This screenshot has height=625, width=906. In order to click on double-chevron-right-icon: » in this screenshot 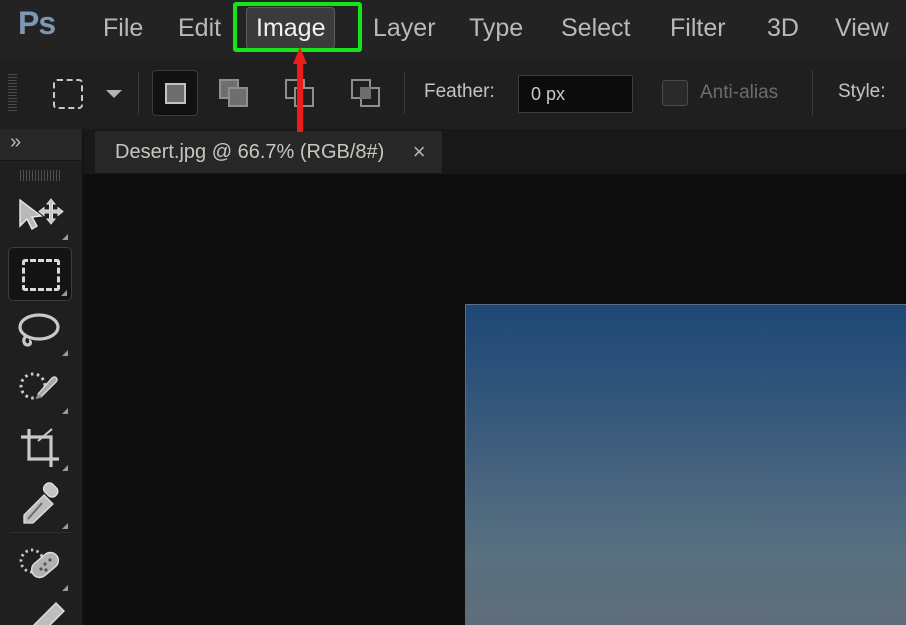, I will do `click(15, 142)`.